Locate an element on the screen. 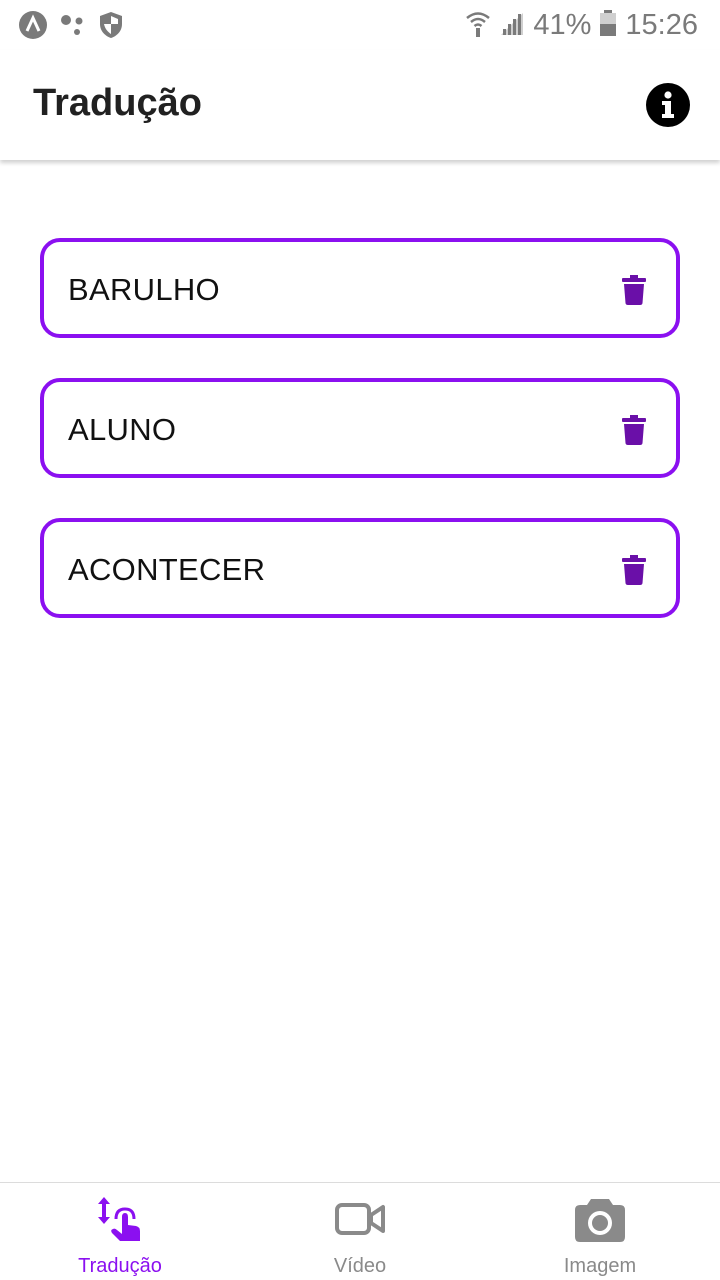  page-title: Tradução is located at coordinates (117, 103).